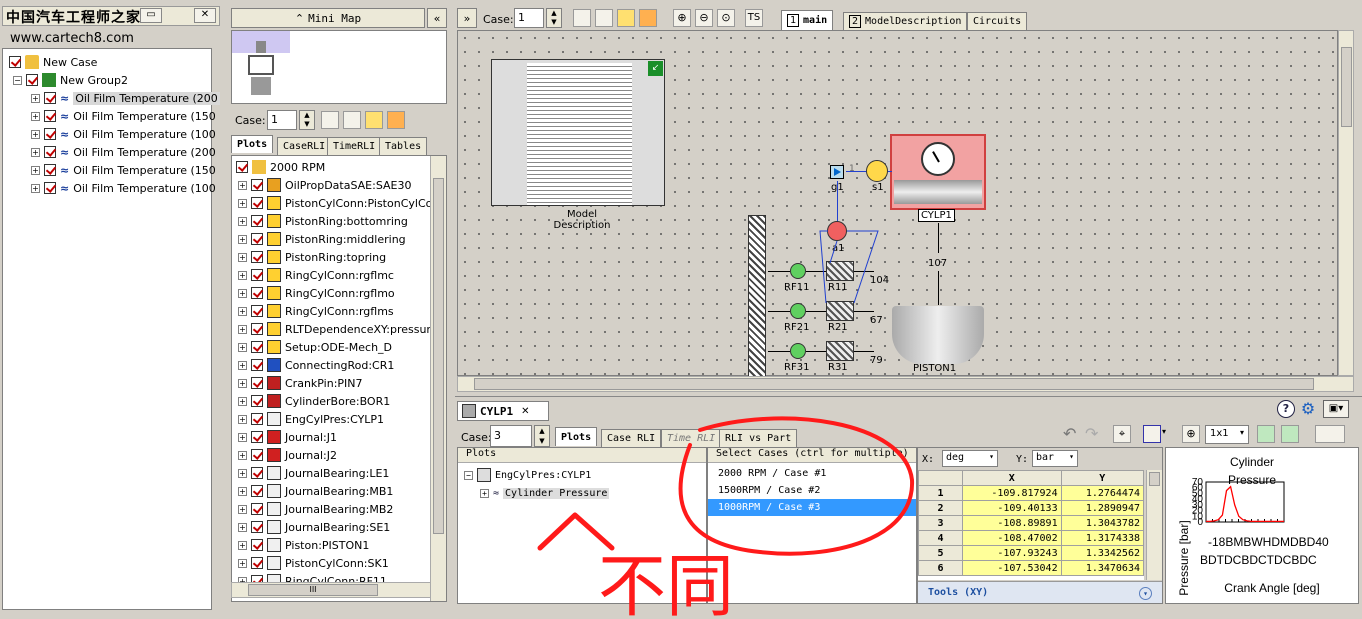 The height and width of the screenshot is (619, 1362). I want to click on tree-root-row: New Case, so click(53, 62).